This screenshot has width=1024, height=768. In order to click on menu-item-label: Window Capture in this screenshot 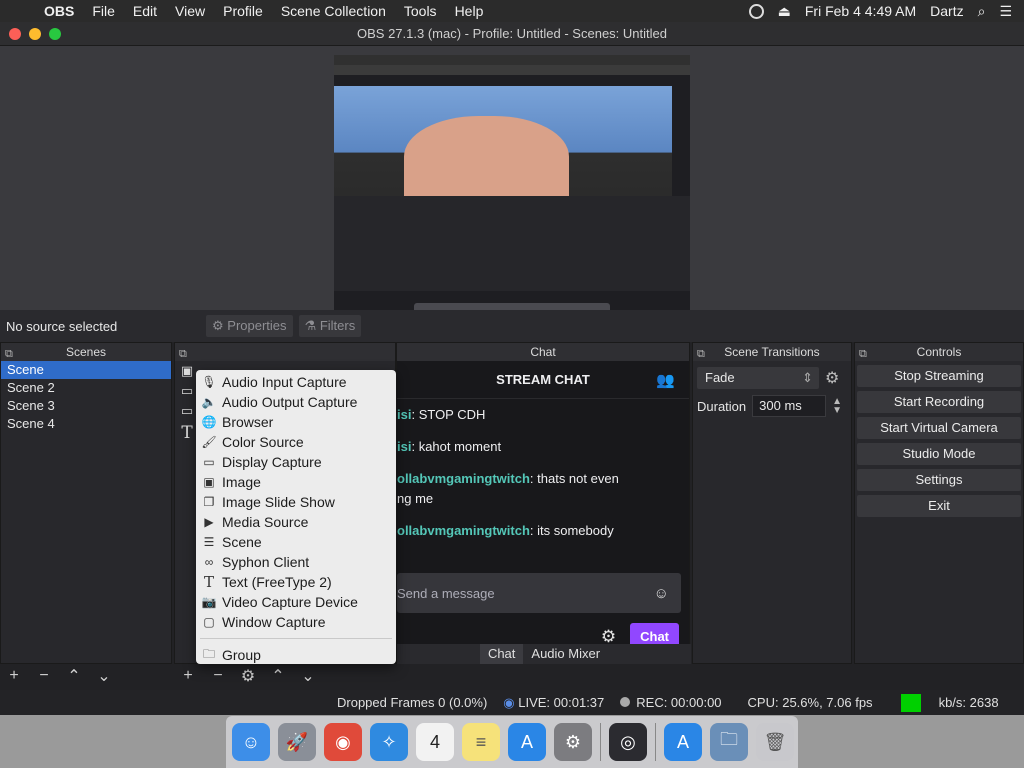, I will do `click(274, 622)`.